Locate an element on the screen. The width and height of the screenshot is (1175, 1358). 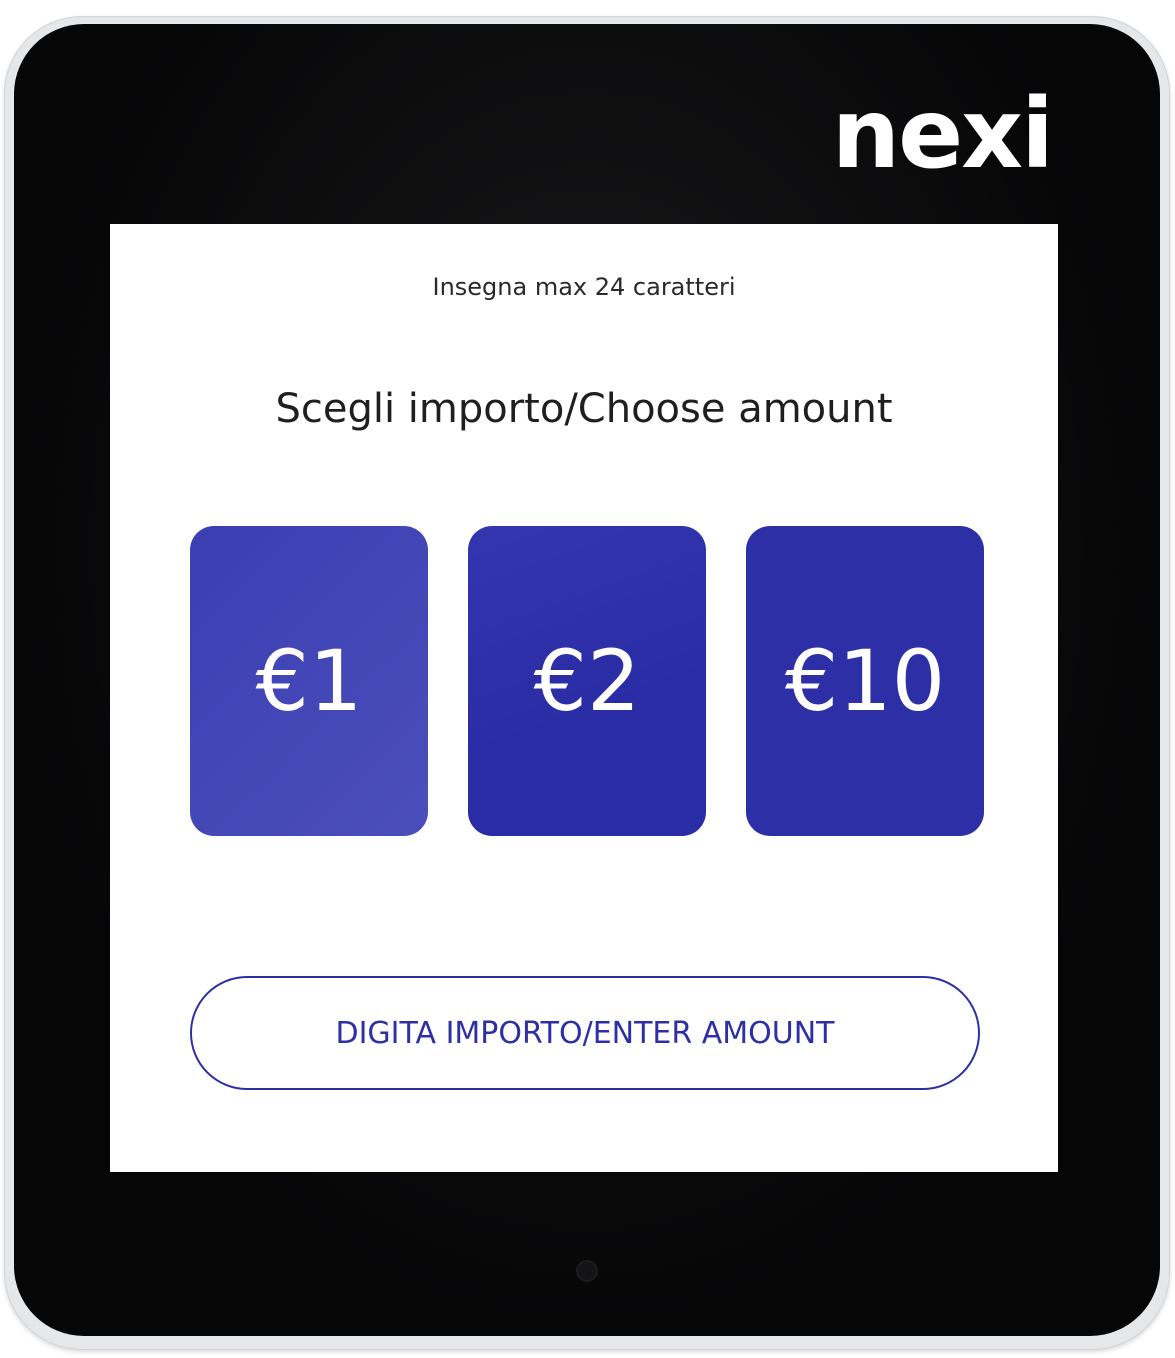
amount-button-2: €2 is located at coordinates (587, 681).